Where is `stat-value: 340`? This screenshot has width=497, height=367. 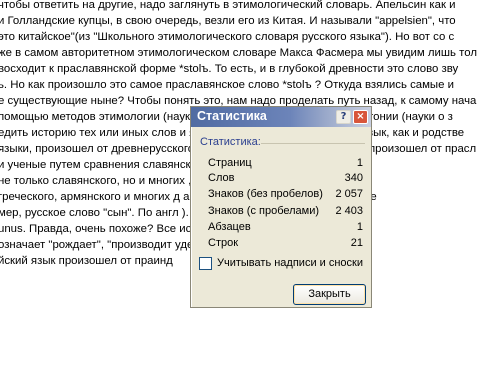
stat-value: 340 is located at coordinates (353, 178).